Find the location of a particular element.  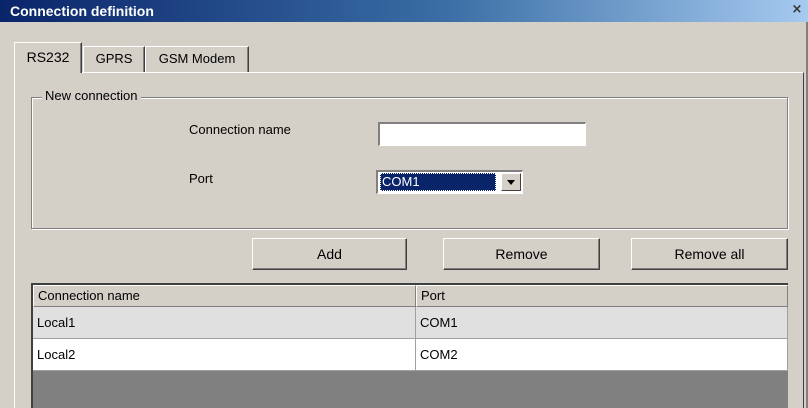

tab-rs232: RS232 is located at coordinates (48, 57).